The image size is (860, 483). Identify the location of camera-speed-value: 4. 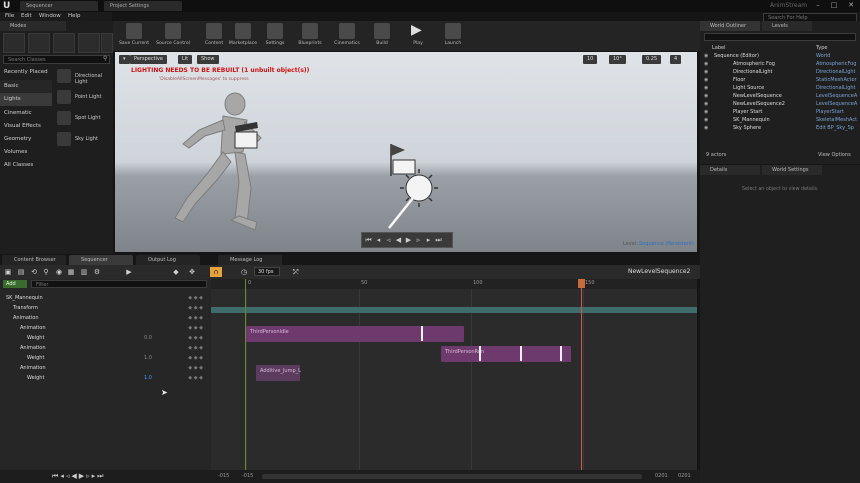
(676, 59).